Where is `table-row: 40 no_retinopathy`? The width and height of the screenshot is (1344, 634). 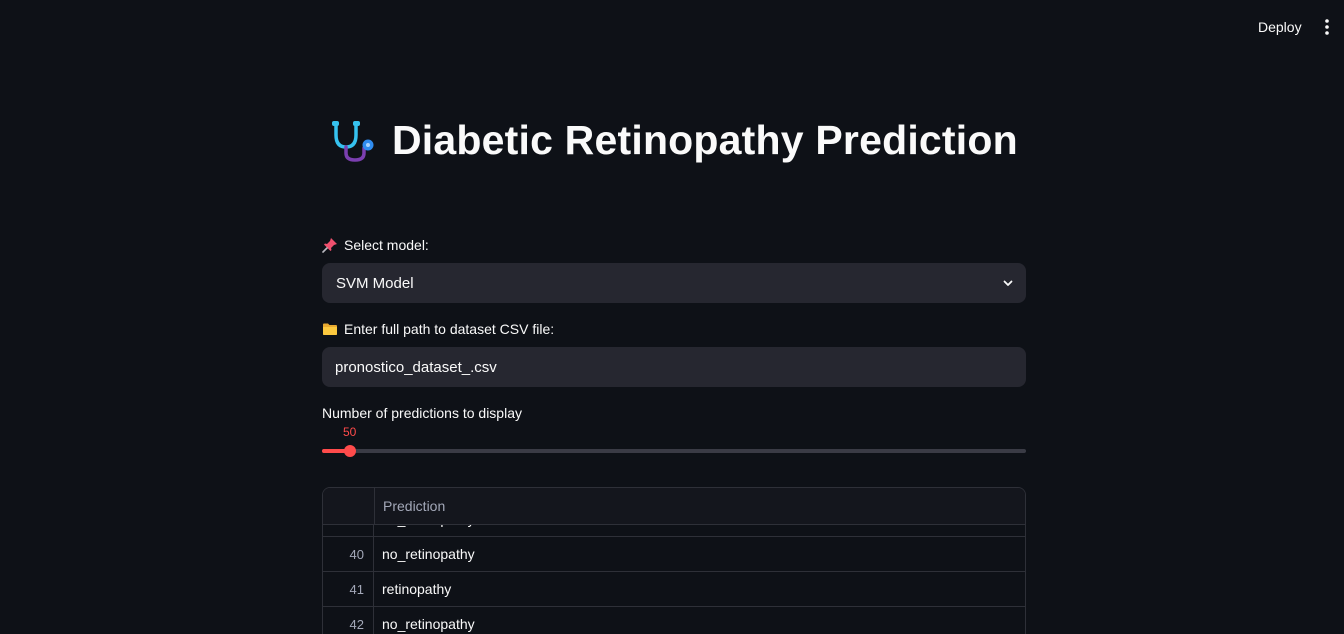
table-row: 40 no_retinopathy is located at coordinates (674, 554).